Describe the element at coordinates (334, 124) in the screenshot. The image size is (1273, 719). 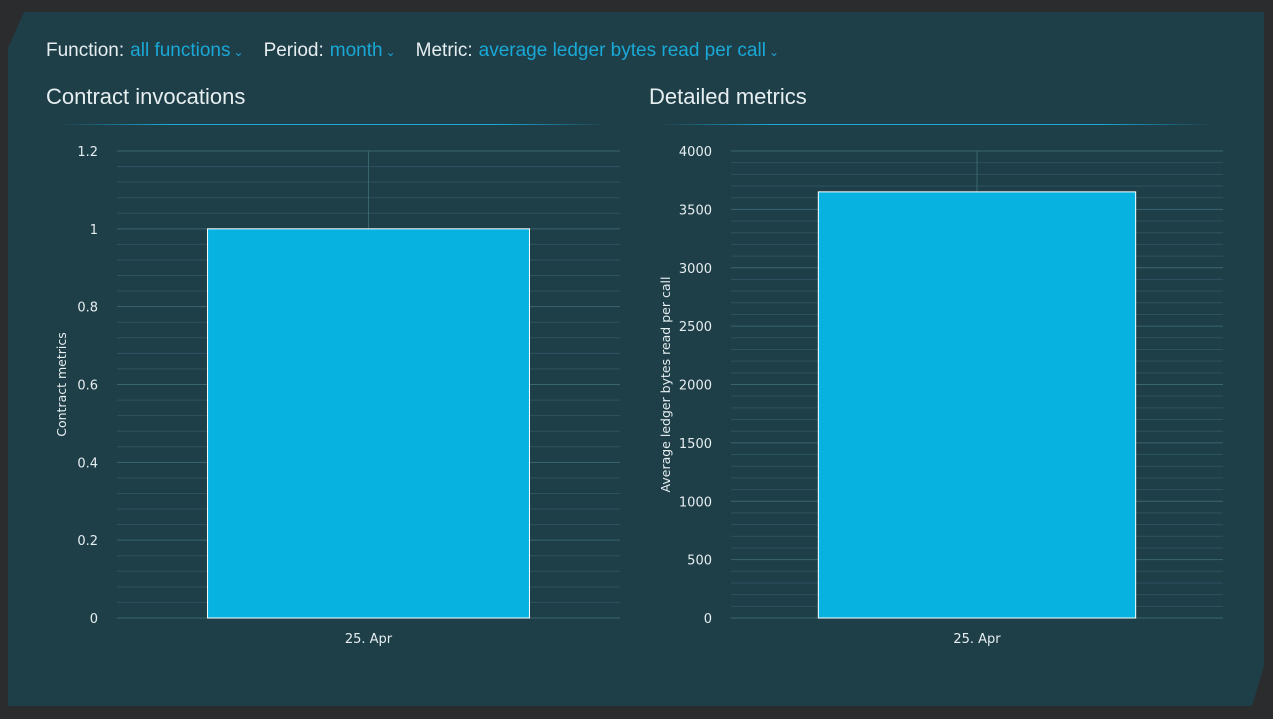
I see `left-title-divider` at that location.